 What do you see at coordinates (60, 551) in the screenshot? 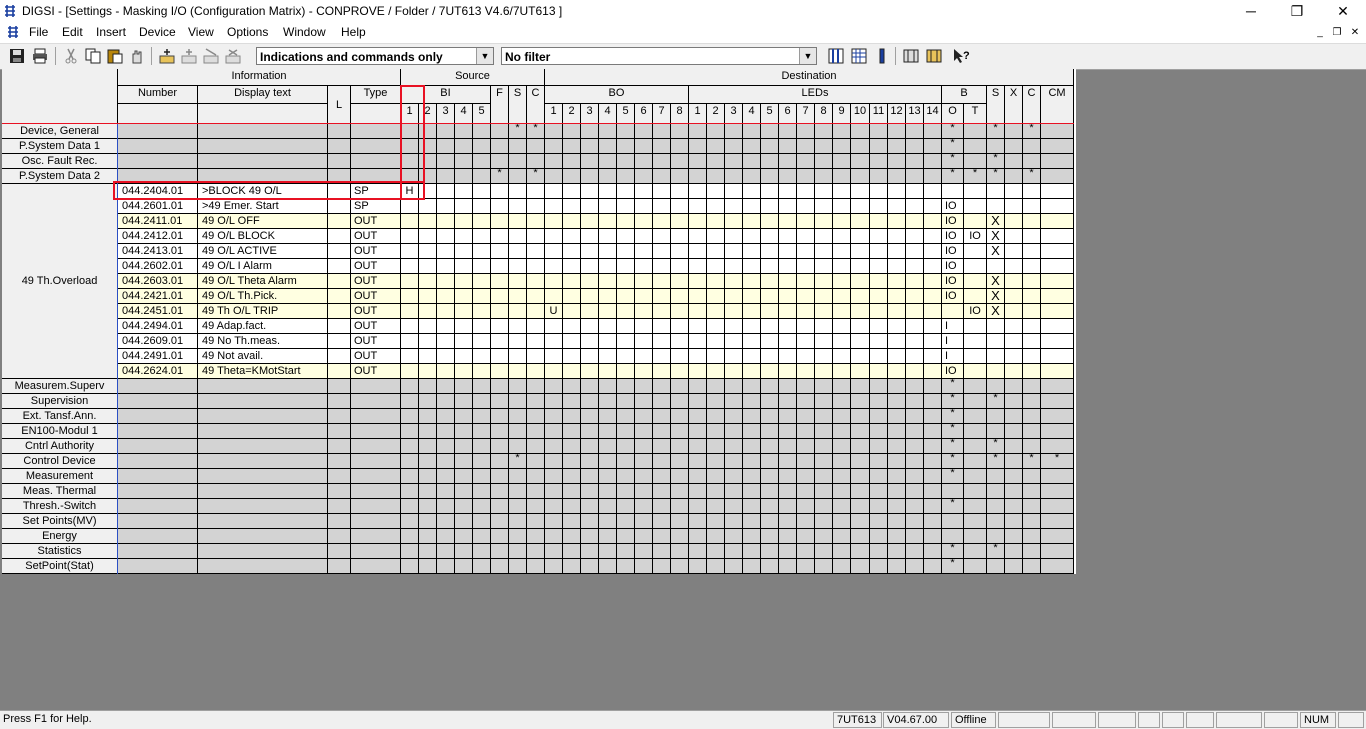
I see `group-header: Statistics` at bounding box center [60, 551].